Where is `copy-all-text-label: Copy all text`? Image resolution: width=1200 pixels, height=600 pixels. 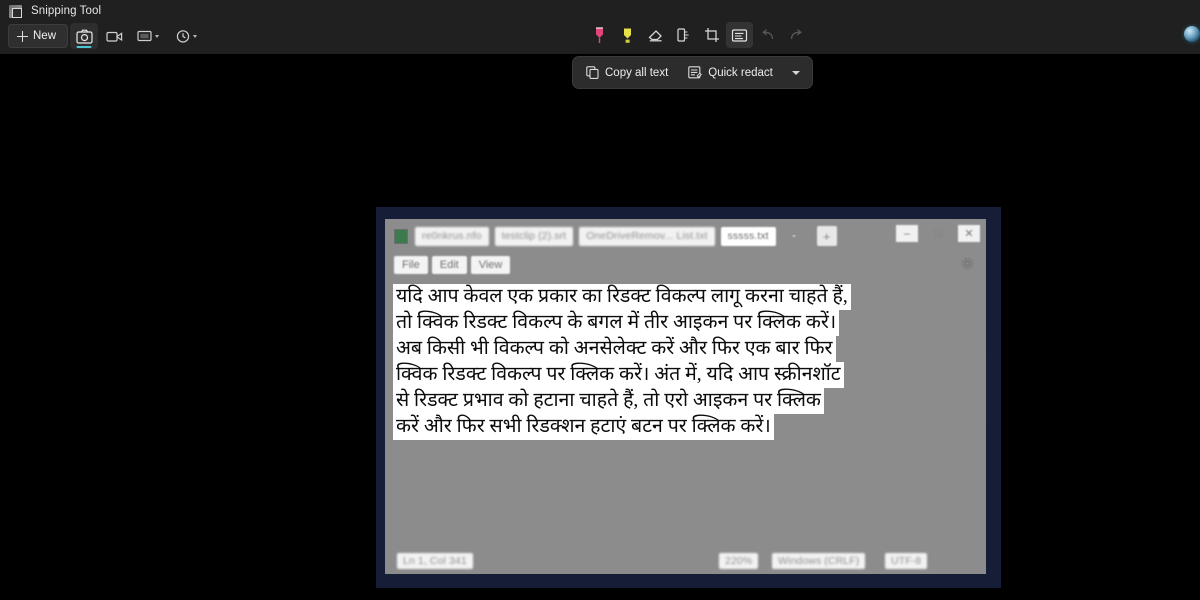
copy-all-text-label: Copy all text is located at coordinates (637, 72).